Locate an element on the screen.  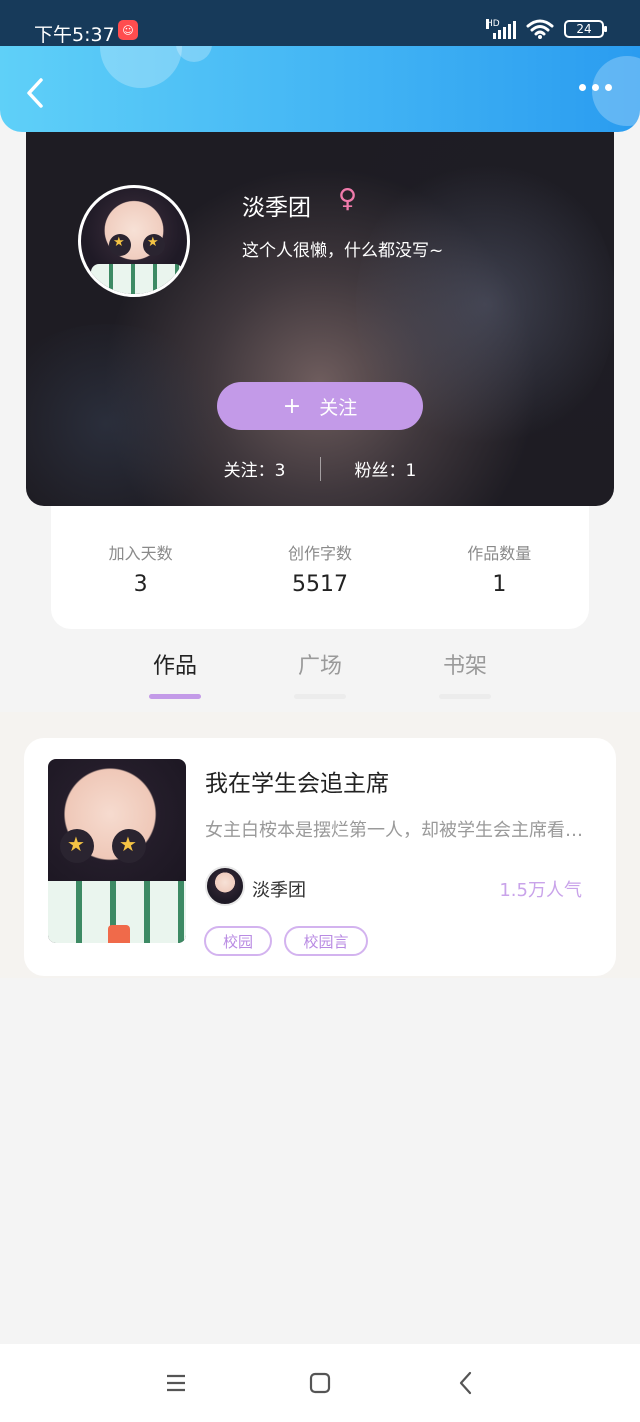
status-bar: 下午5:37 ☺ HD 24 is located at coordinates (320, 24).